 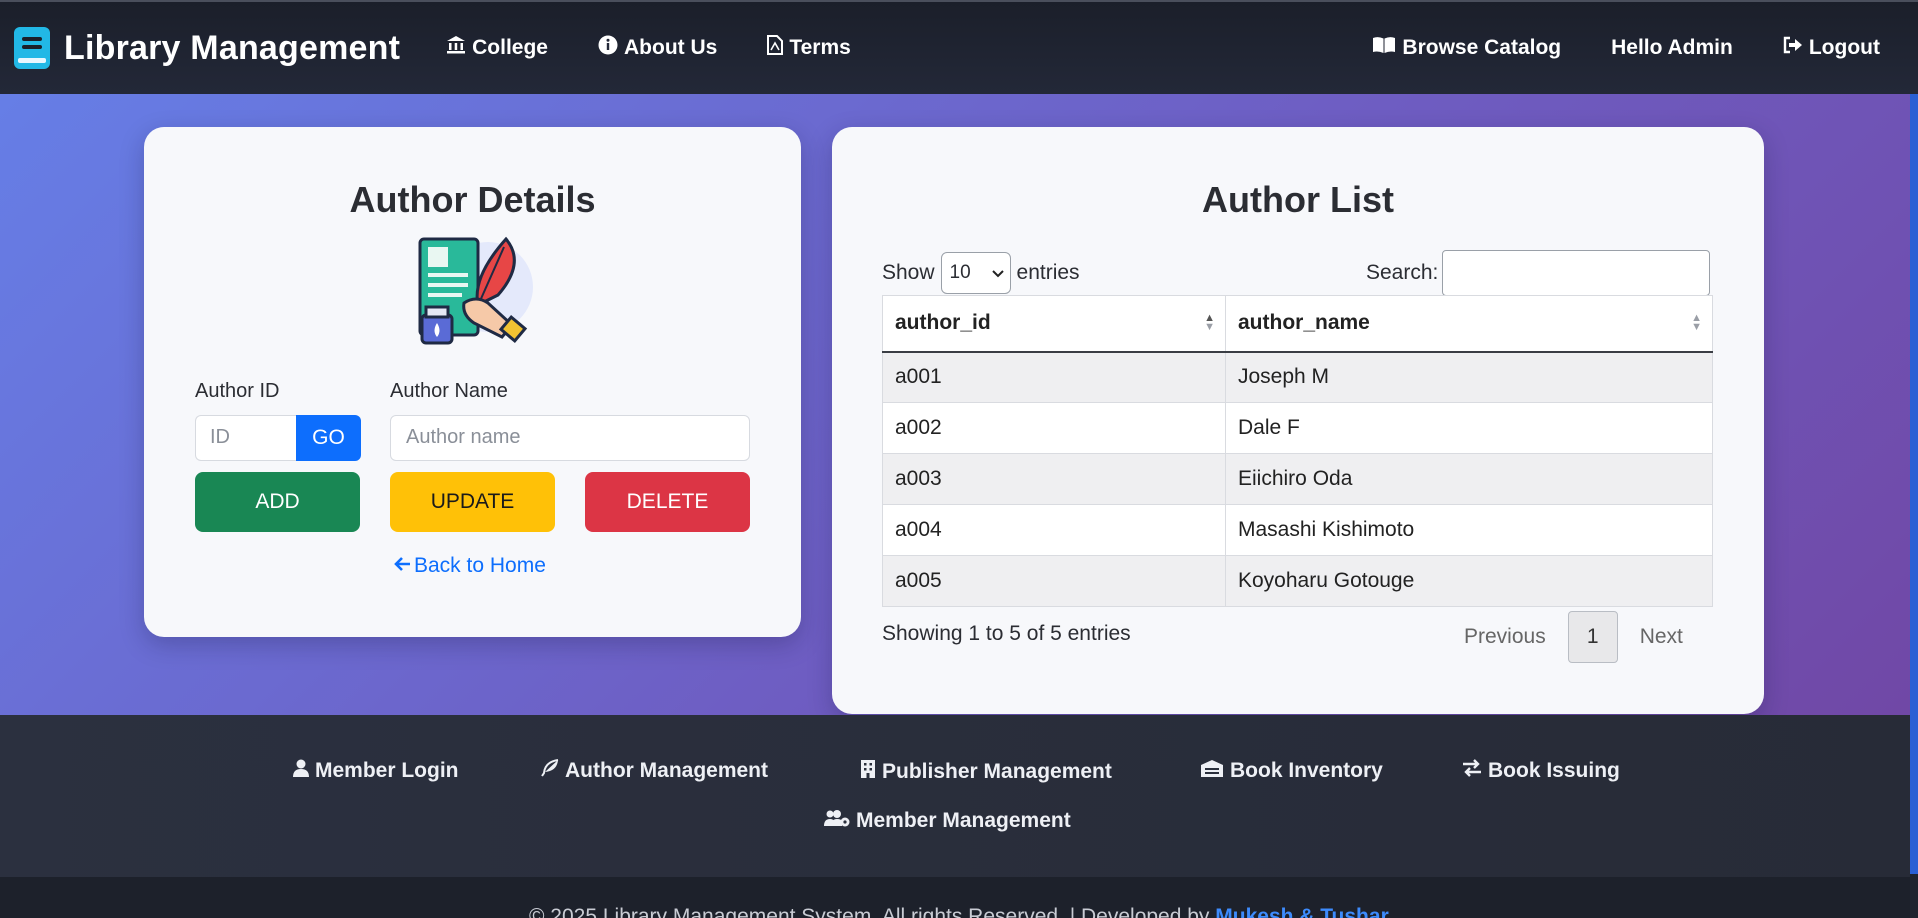 What do you see at coordinates (472, 199) in the screenshot?
I see `author-details-title: Author Details` at bounding box center [472, 199].